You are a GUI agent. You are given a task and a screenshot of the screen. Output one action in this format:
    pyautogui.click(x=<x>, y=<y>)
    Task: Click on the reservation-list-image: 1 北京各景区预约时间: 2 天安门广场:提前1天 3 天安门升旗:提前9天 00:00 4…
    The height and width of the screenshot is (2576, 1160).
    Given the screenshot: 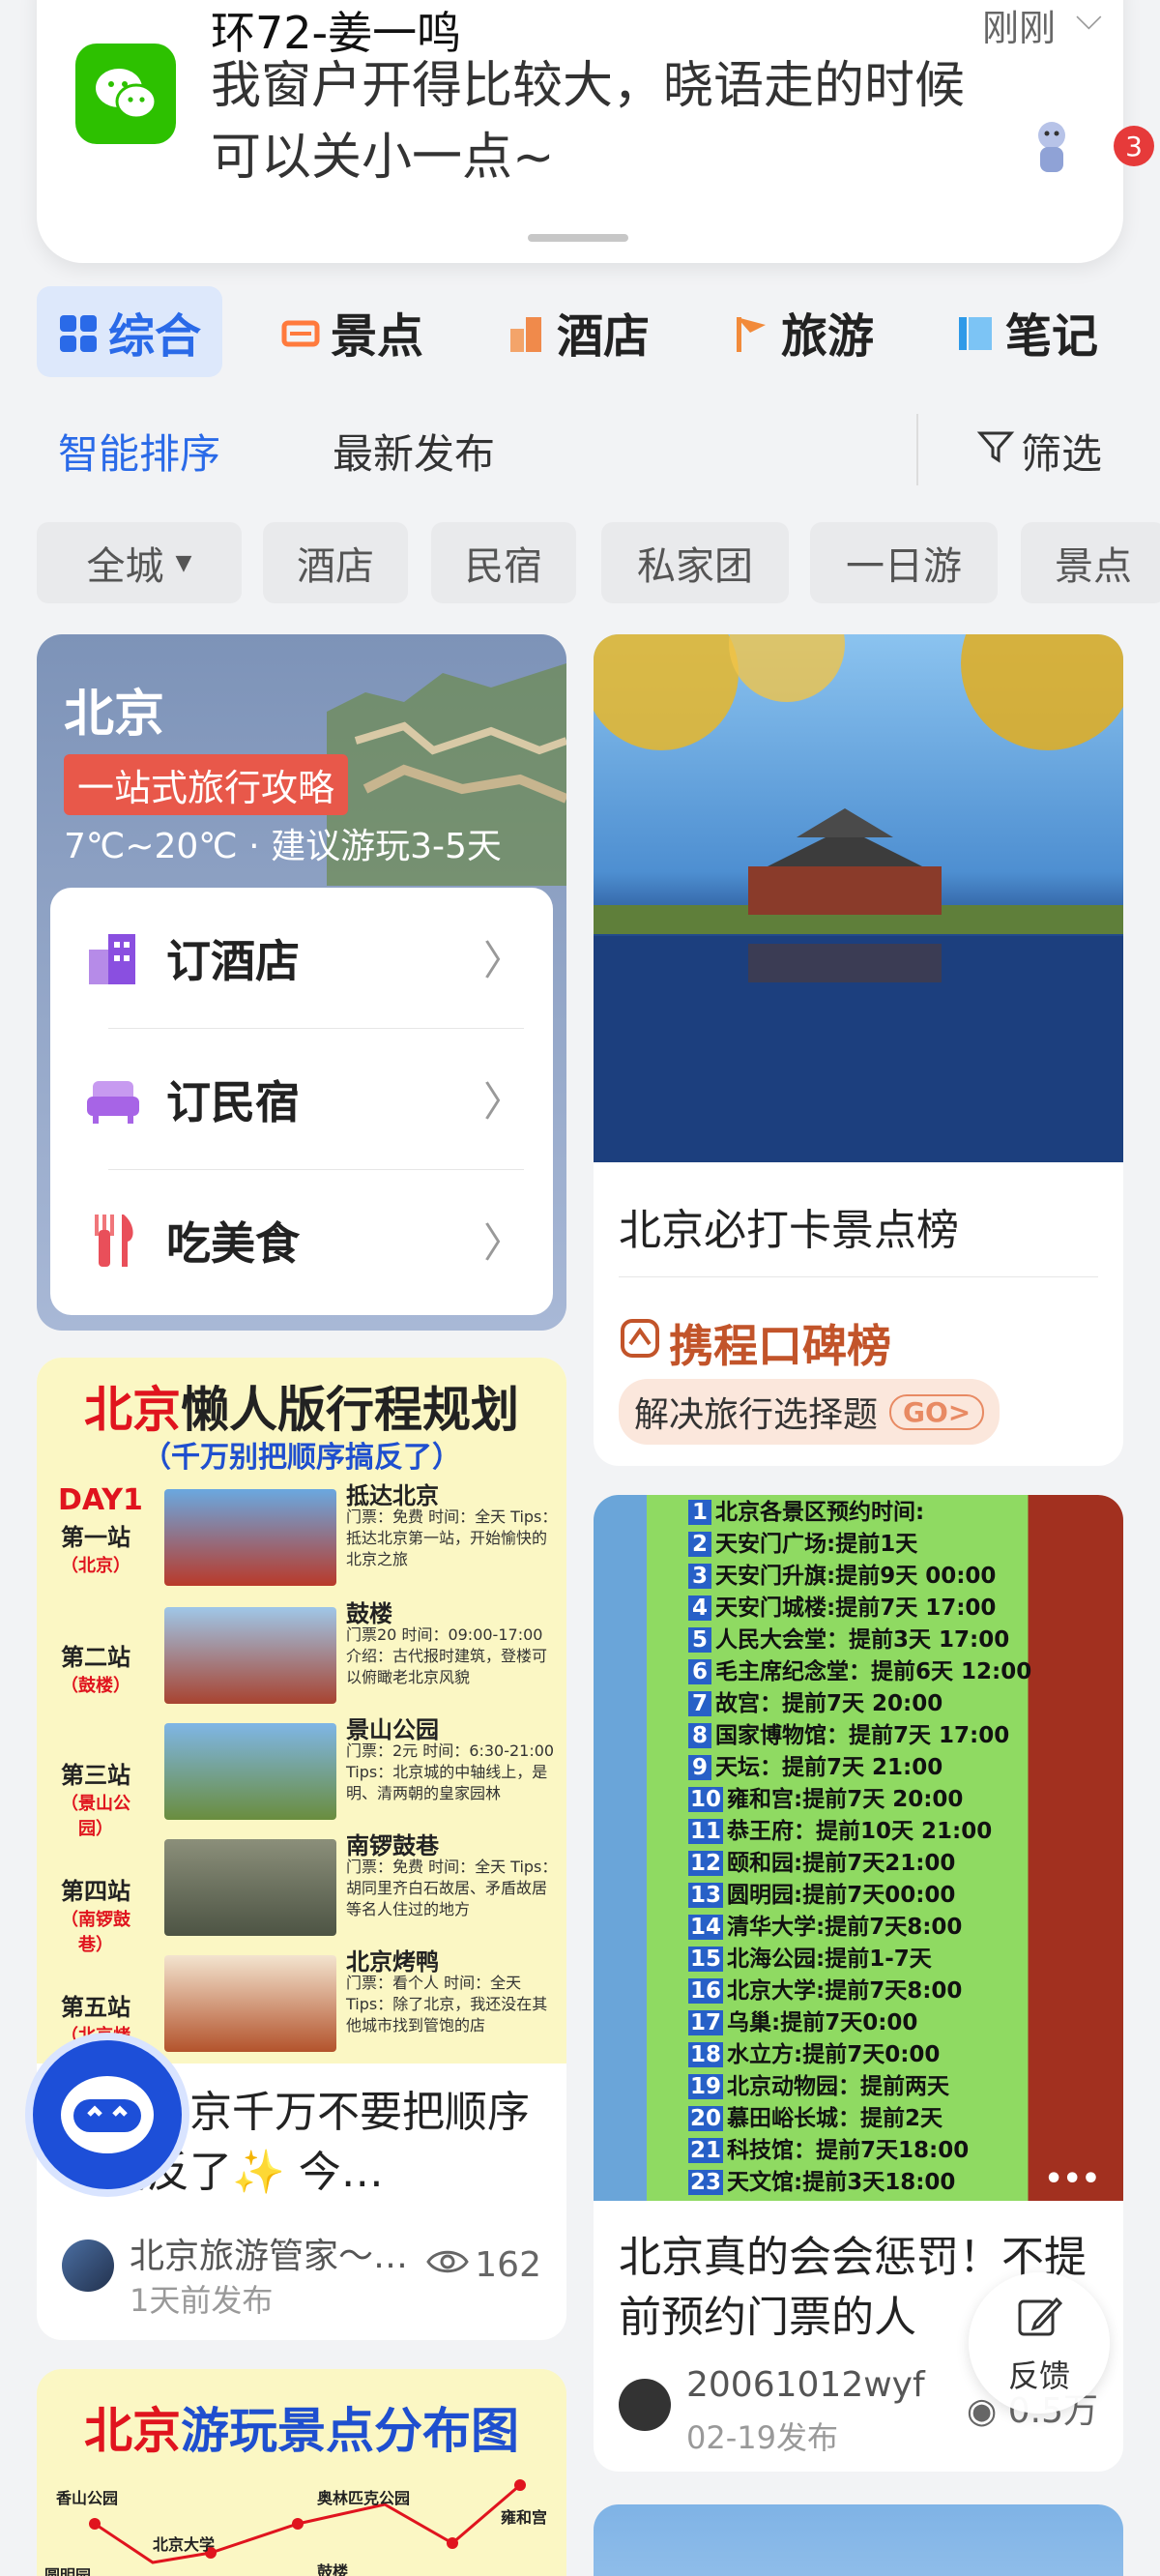 What is the action you would take?
    pyautogui.click(x=858, y=1848)
    